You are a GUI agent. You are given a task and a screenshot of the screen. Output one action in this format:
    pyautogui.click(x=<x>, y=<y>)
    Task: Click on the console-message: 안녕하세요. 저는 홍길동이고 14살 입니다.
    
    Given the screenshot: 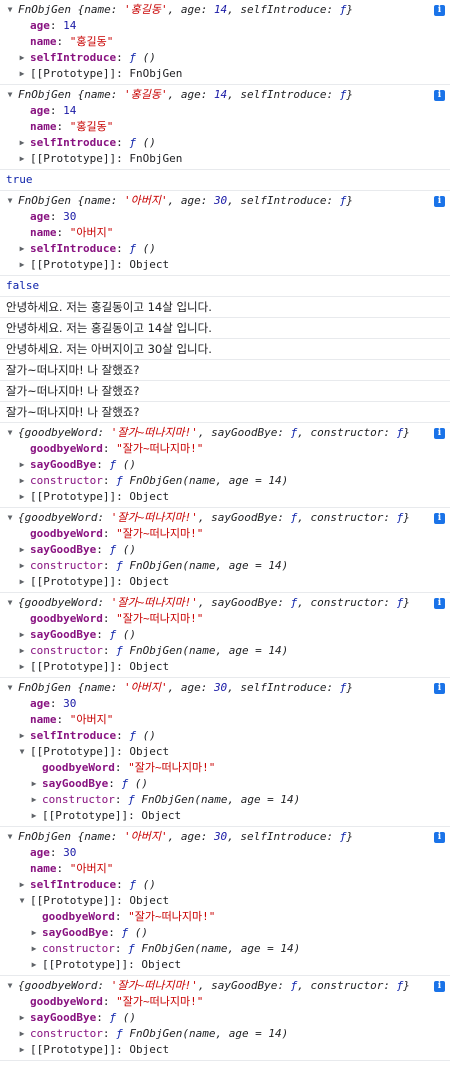 What is the action you would take?
    pyautogui.click(x=225, y=328)
    